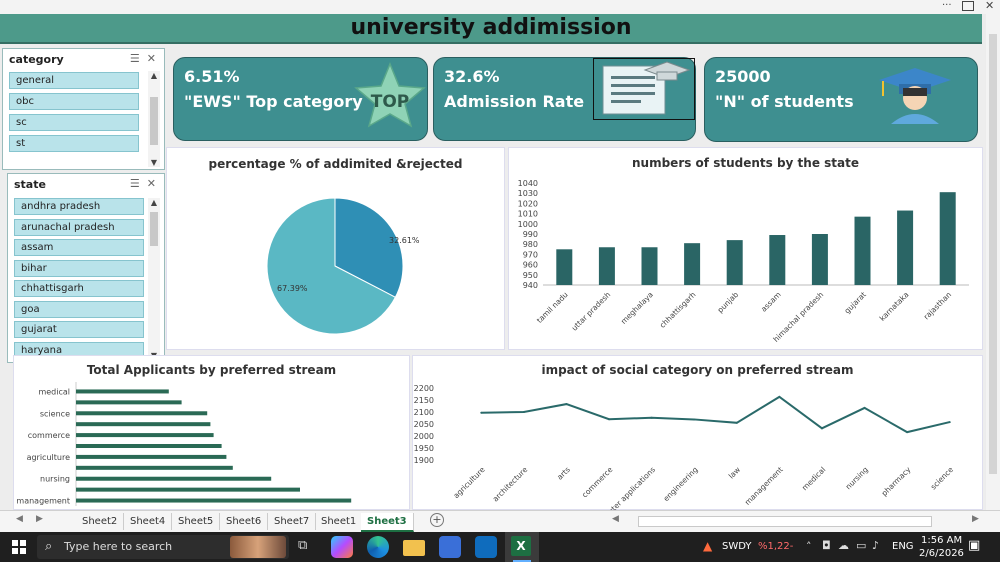 The width and height of the screenshot is (1000, 562). Describe the element at coordinates (530, 265) in the screenshot. I see `y-tick-label: 960` at that location.